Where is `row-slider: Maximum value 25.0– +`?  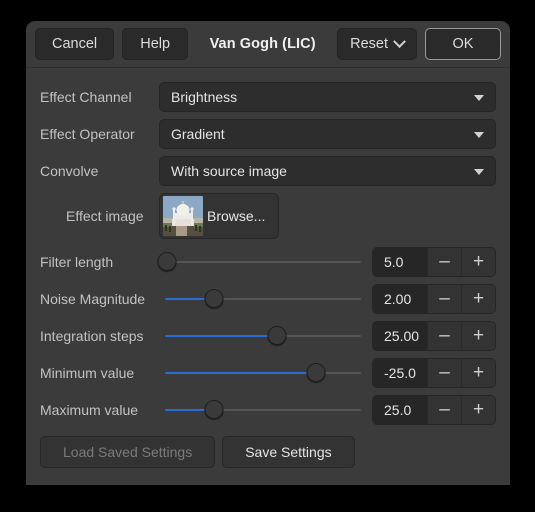
row-slider: Maximum value 25.0– + is located at coordinates (268, 409).